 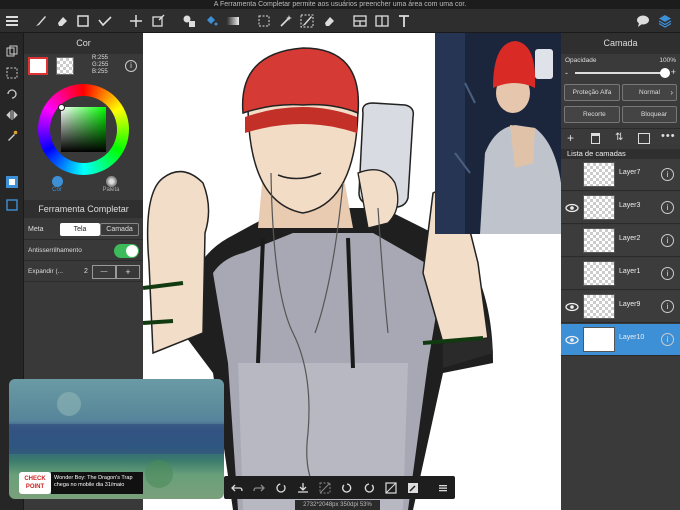 What do you see at coordinates (630, 271) in the screenshot?
I see `layer-name: Layer1` at bounding box center [630, 271].